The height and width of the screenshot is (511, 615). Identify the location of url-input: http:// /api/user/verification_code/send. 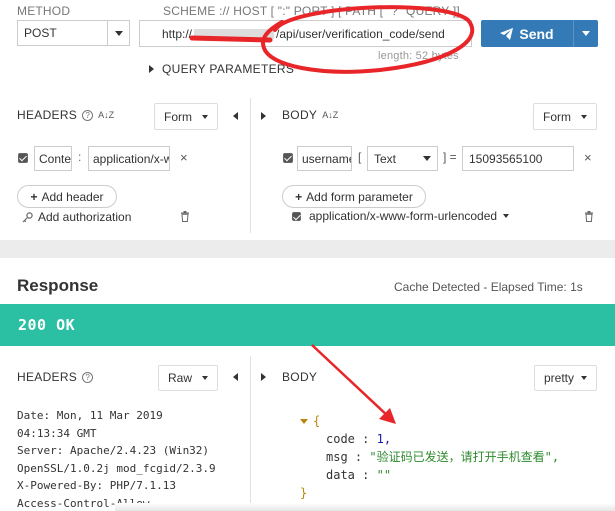
(305, 33).